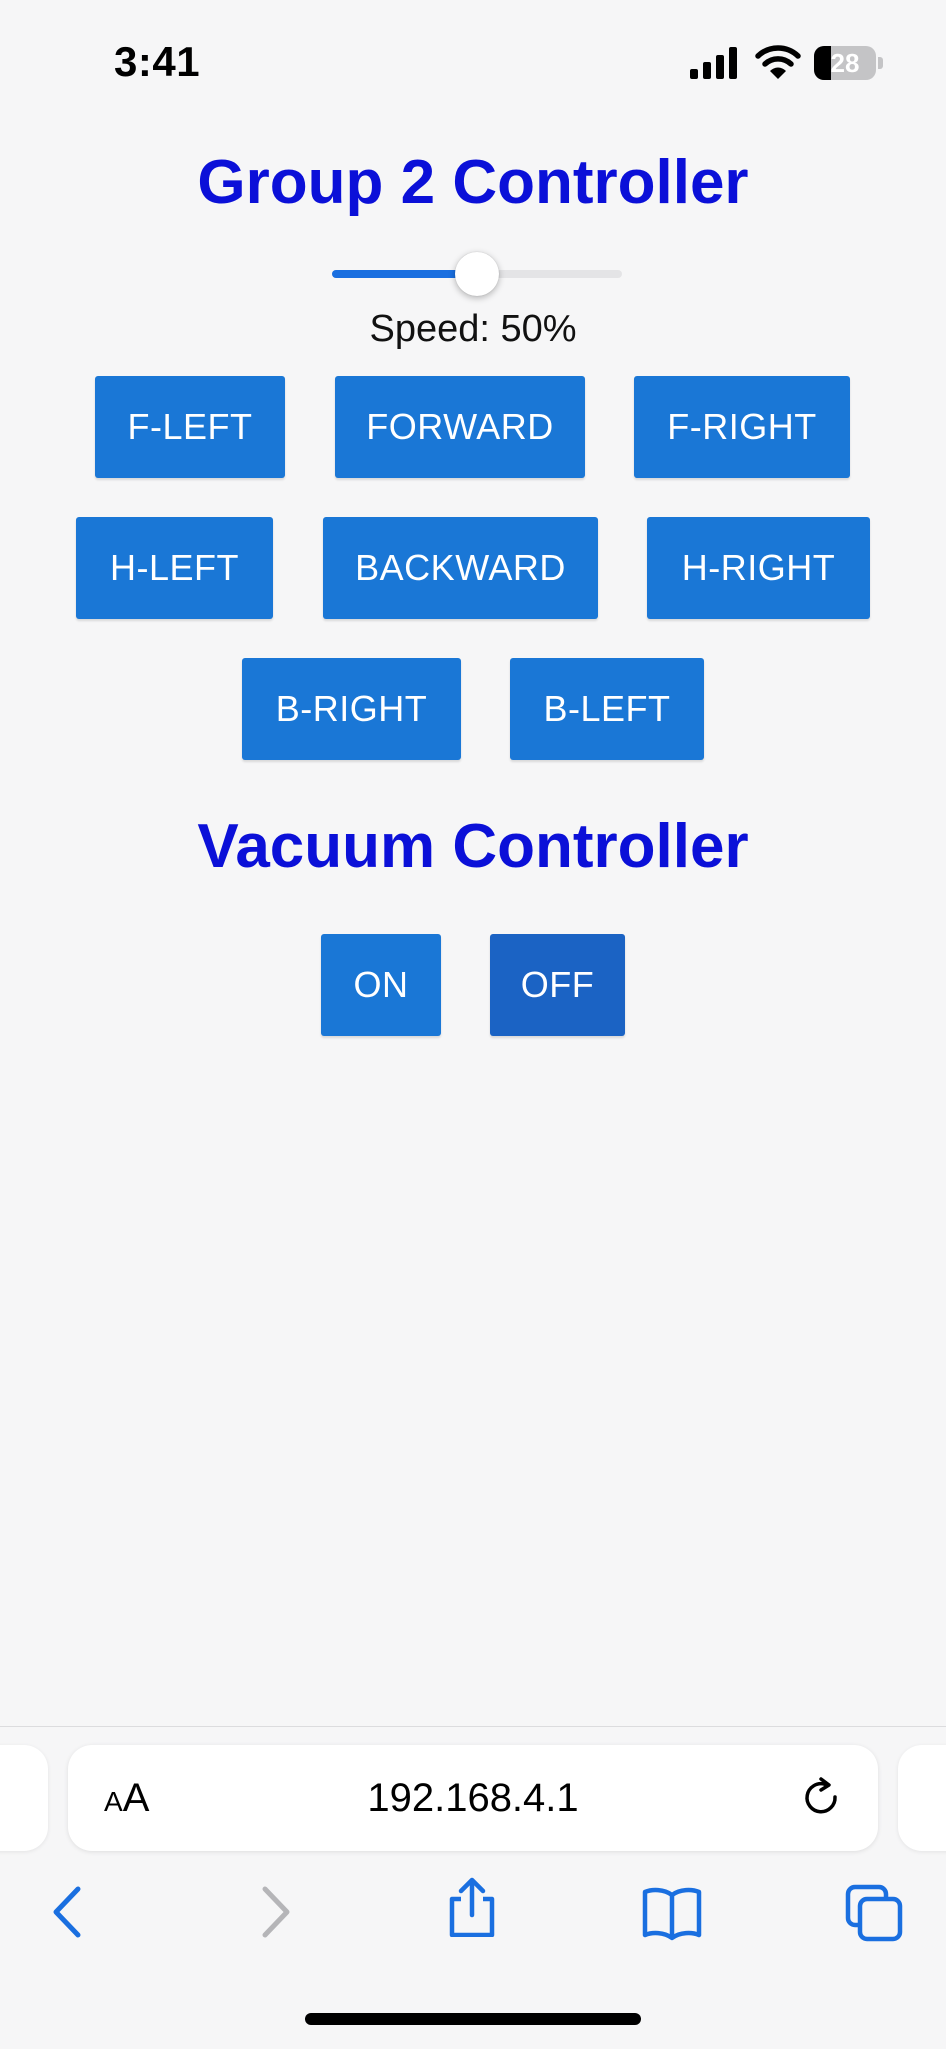 The image size is (946, 2049). Describe the element at coordinates (713, 63) in the screenshot. I see `signal-icon` at that location.